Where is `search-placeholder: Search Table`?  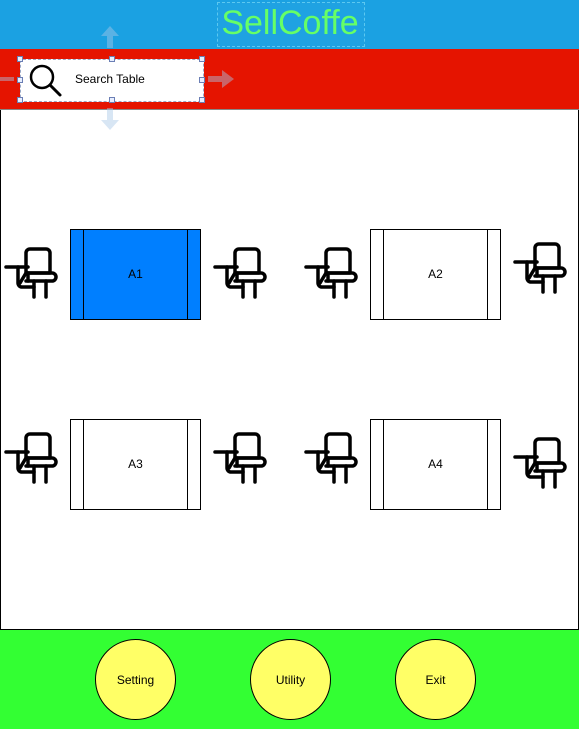
search-placeholder: Search Table is located at coordinates (110, 79).